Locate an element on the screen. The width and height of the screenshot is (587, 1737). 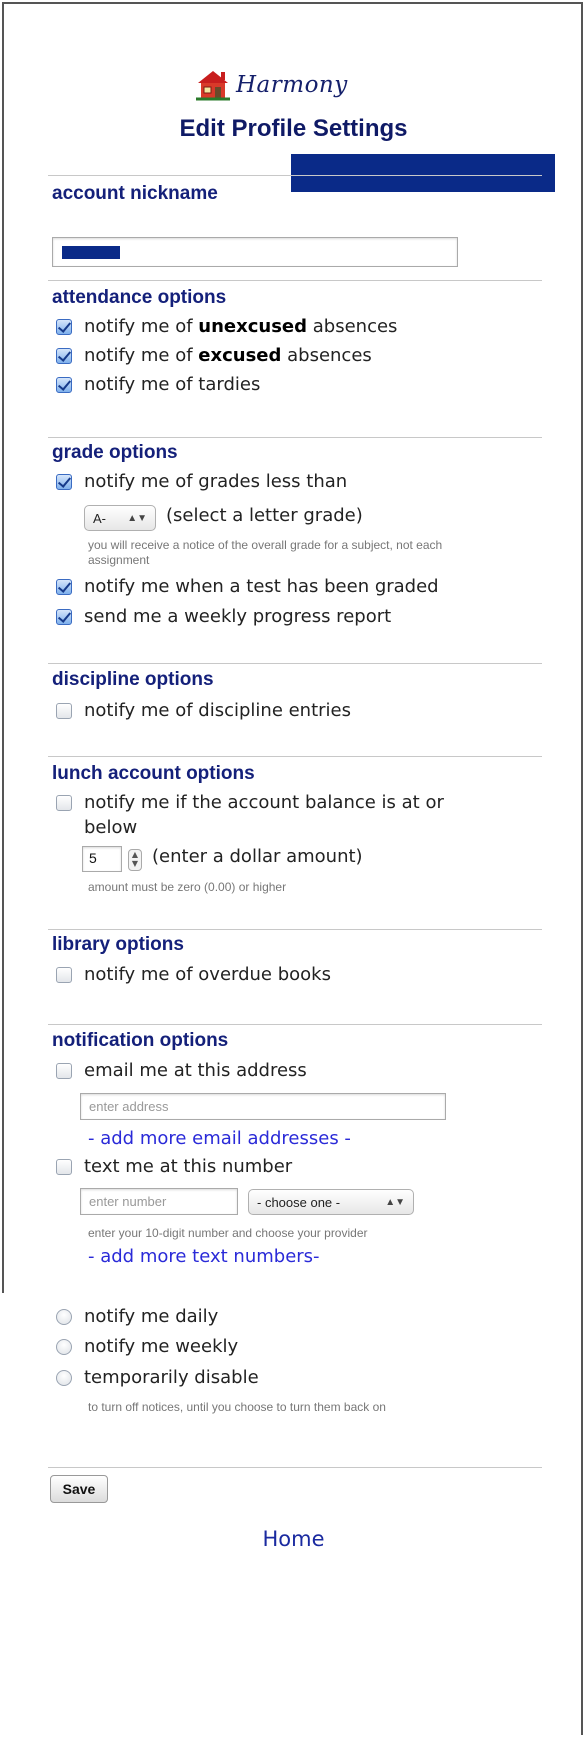
phone-input: enter number is located at coordinates (159, 1201).